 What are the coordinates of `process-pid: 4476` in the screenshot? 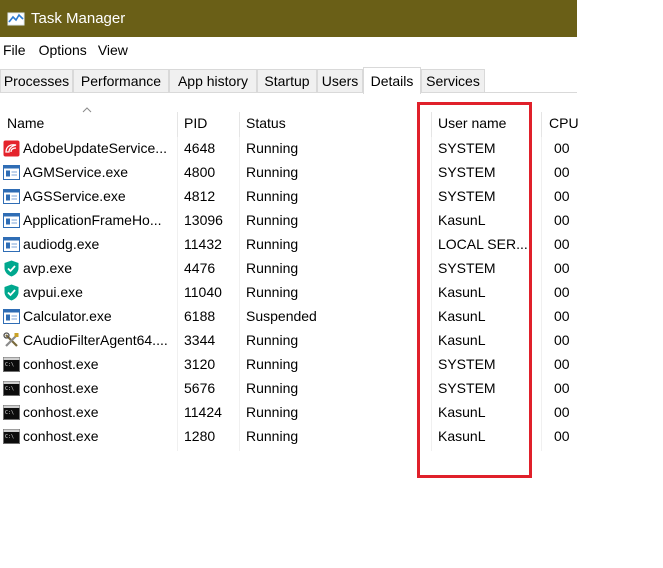 It's located at (200, 268).